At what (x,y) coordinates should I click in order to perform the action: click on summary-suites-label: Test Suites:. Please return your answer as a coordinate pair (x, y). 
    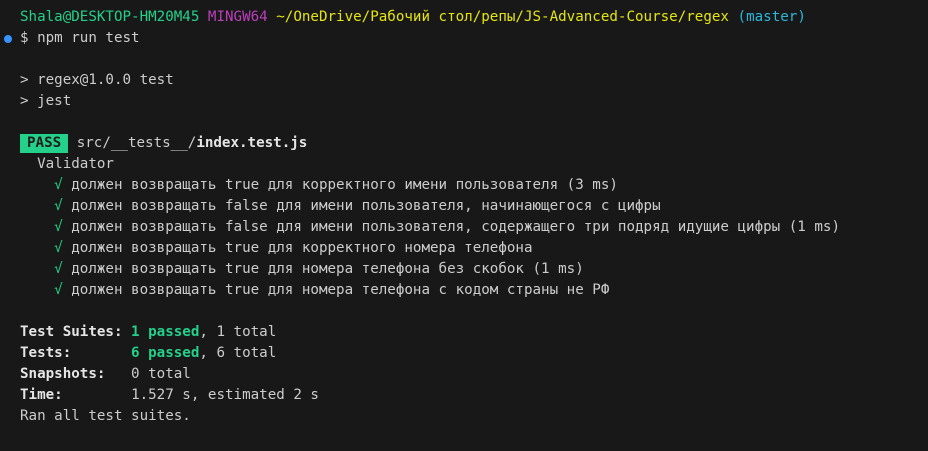
    Looking at the image, I should click on (71, 332).